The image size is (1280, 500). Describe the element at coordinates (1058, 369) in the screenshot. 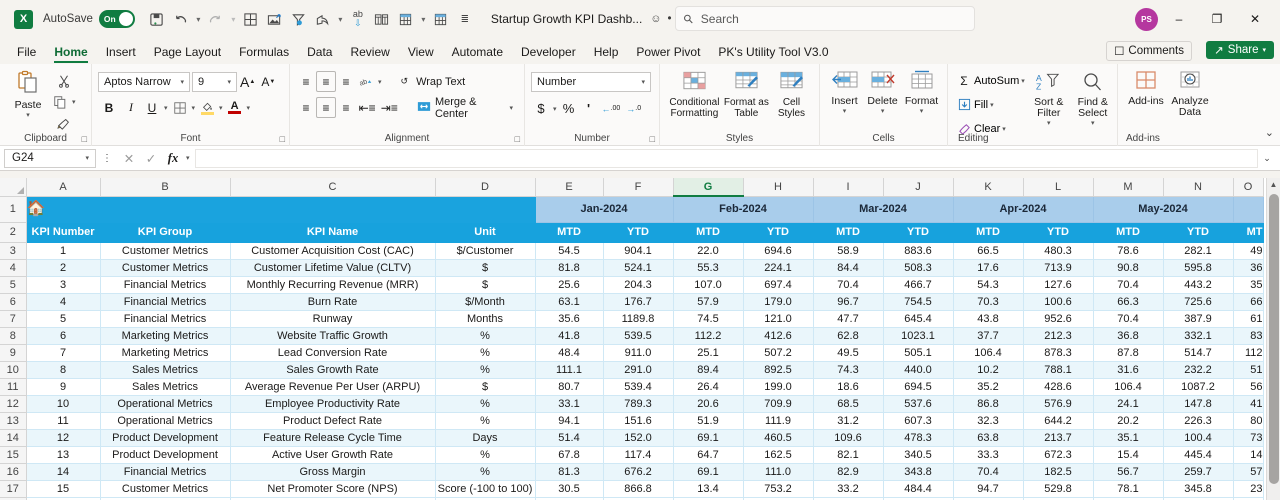

I see `grid-cell: 788.1` at that location.